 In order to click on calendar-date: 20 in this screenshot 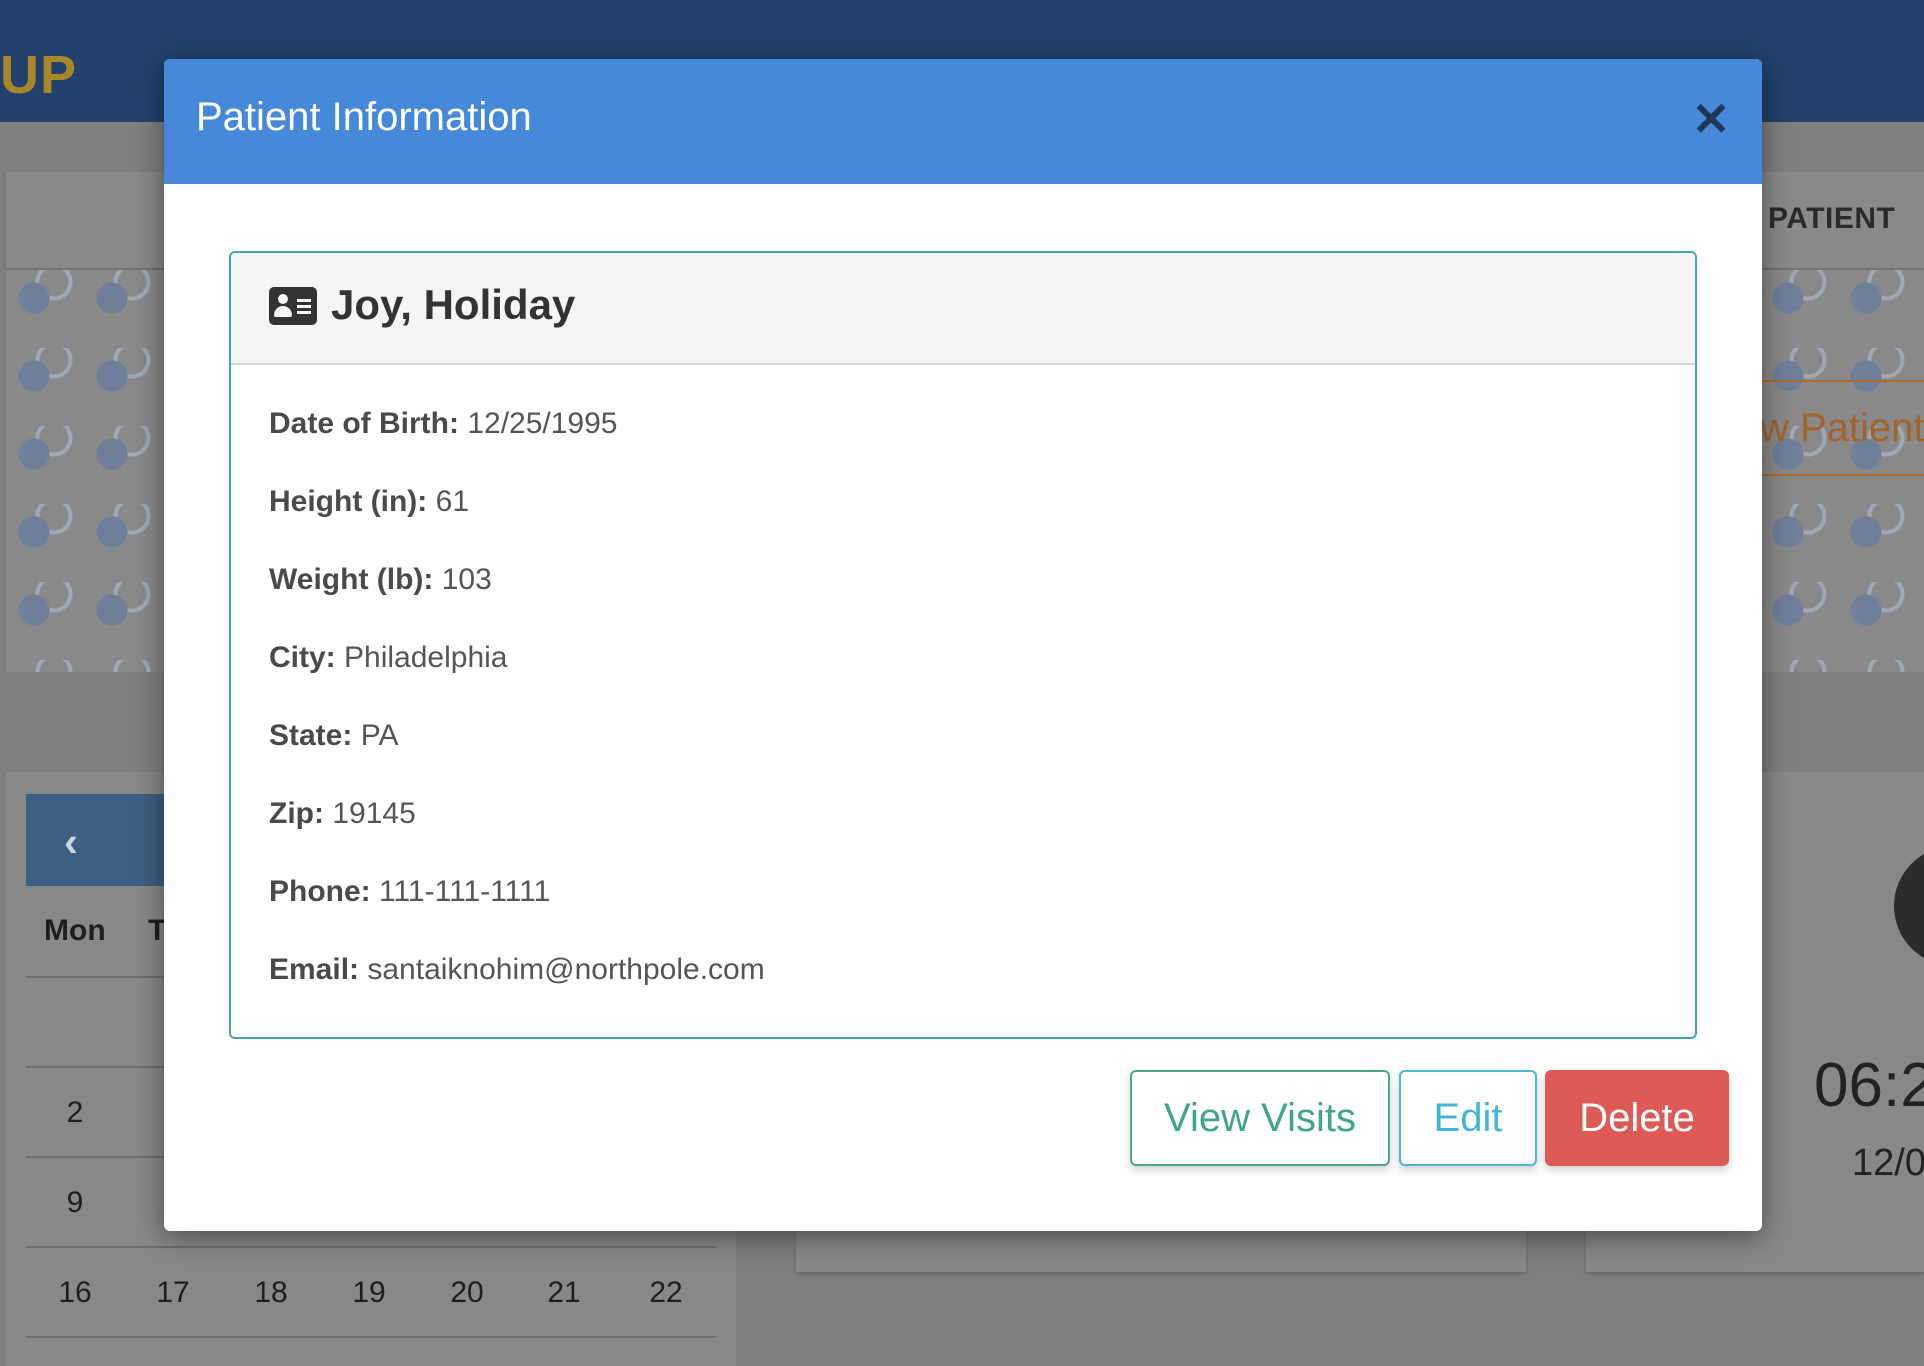, I will do `click(467, 1292)`.